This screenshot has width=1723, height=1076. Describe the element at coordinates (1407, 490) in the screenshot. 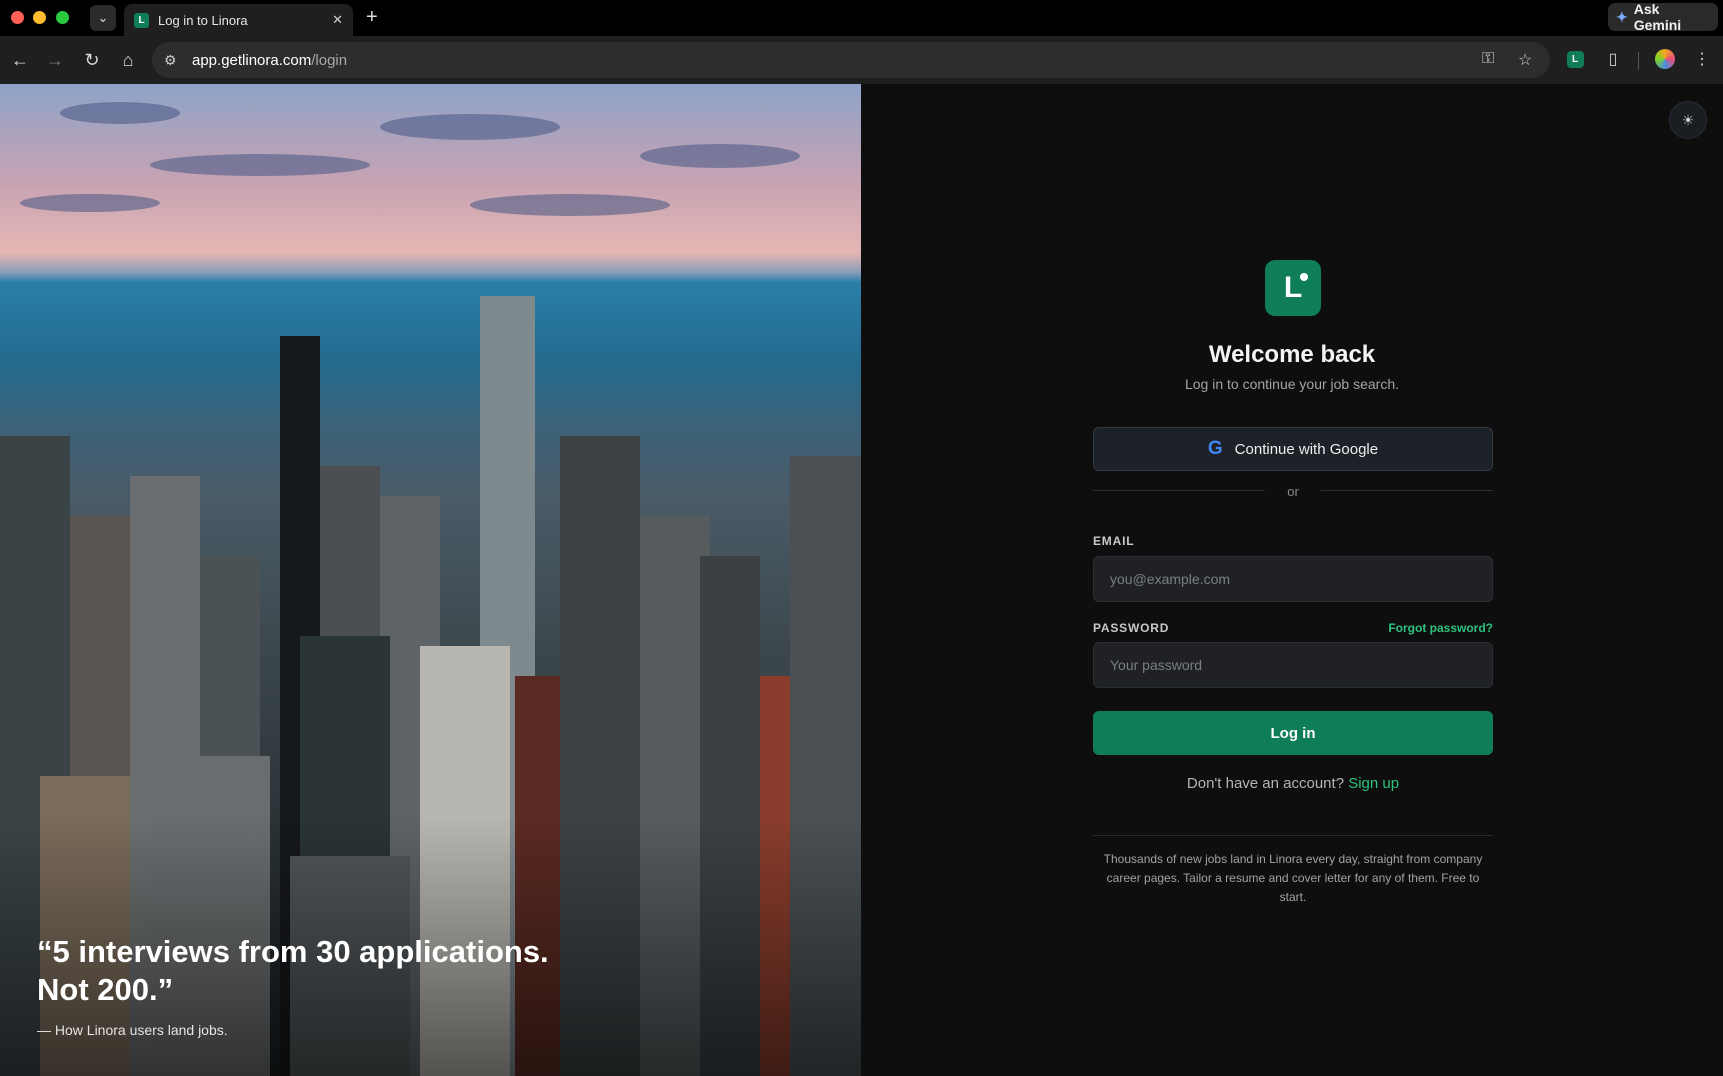

I see `divider-line` at that location.